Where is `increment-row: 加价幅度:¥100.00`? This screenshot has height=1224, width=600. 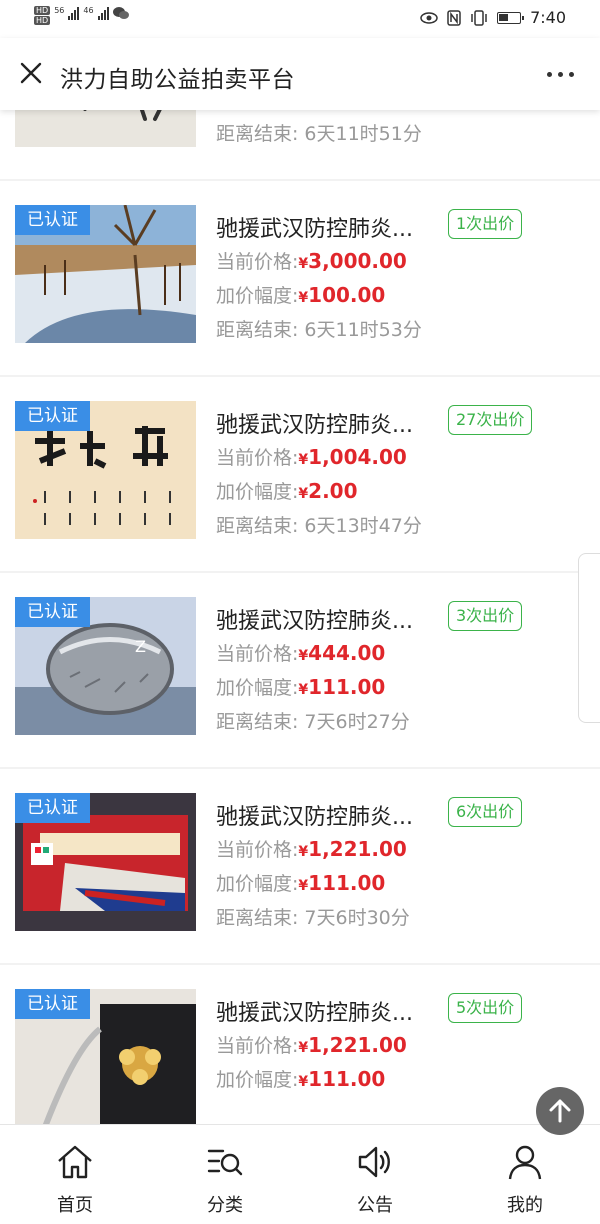
increment-row: 加价幅度:¥100.00 is located at coordinates (300, 294).